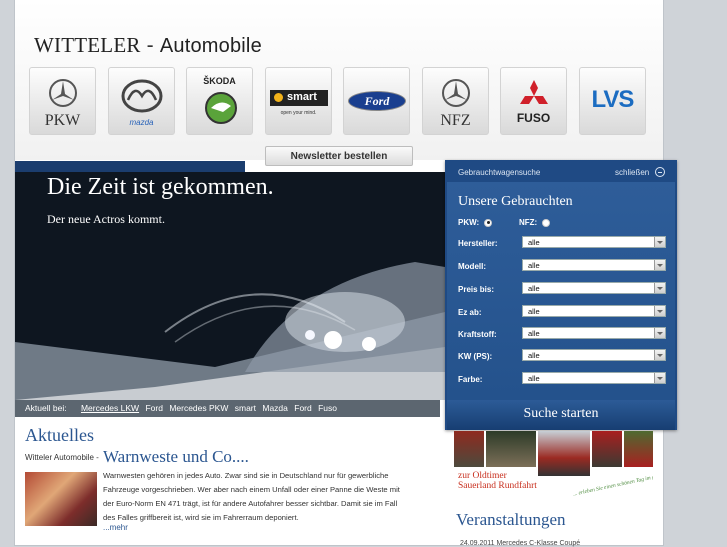 This screenshot has width=727, height=547. What do you see at coordinates (298, 113) in the screenshot?
I see `brand-sub-smart: open your mind.` at bounding box center [298, 113].